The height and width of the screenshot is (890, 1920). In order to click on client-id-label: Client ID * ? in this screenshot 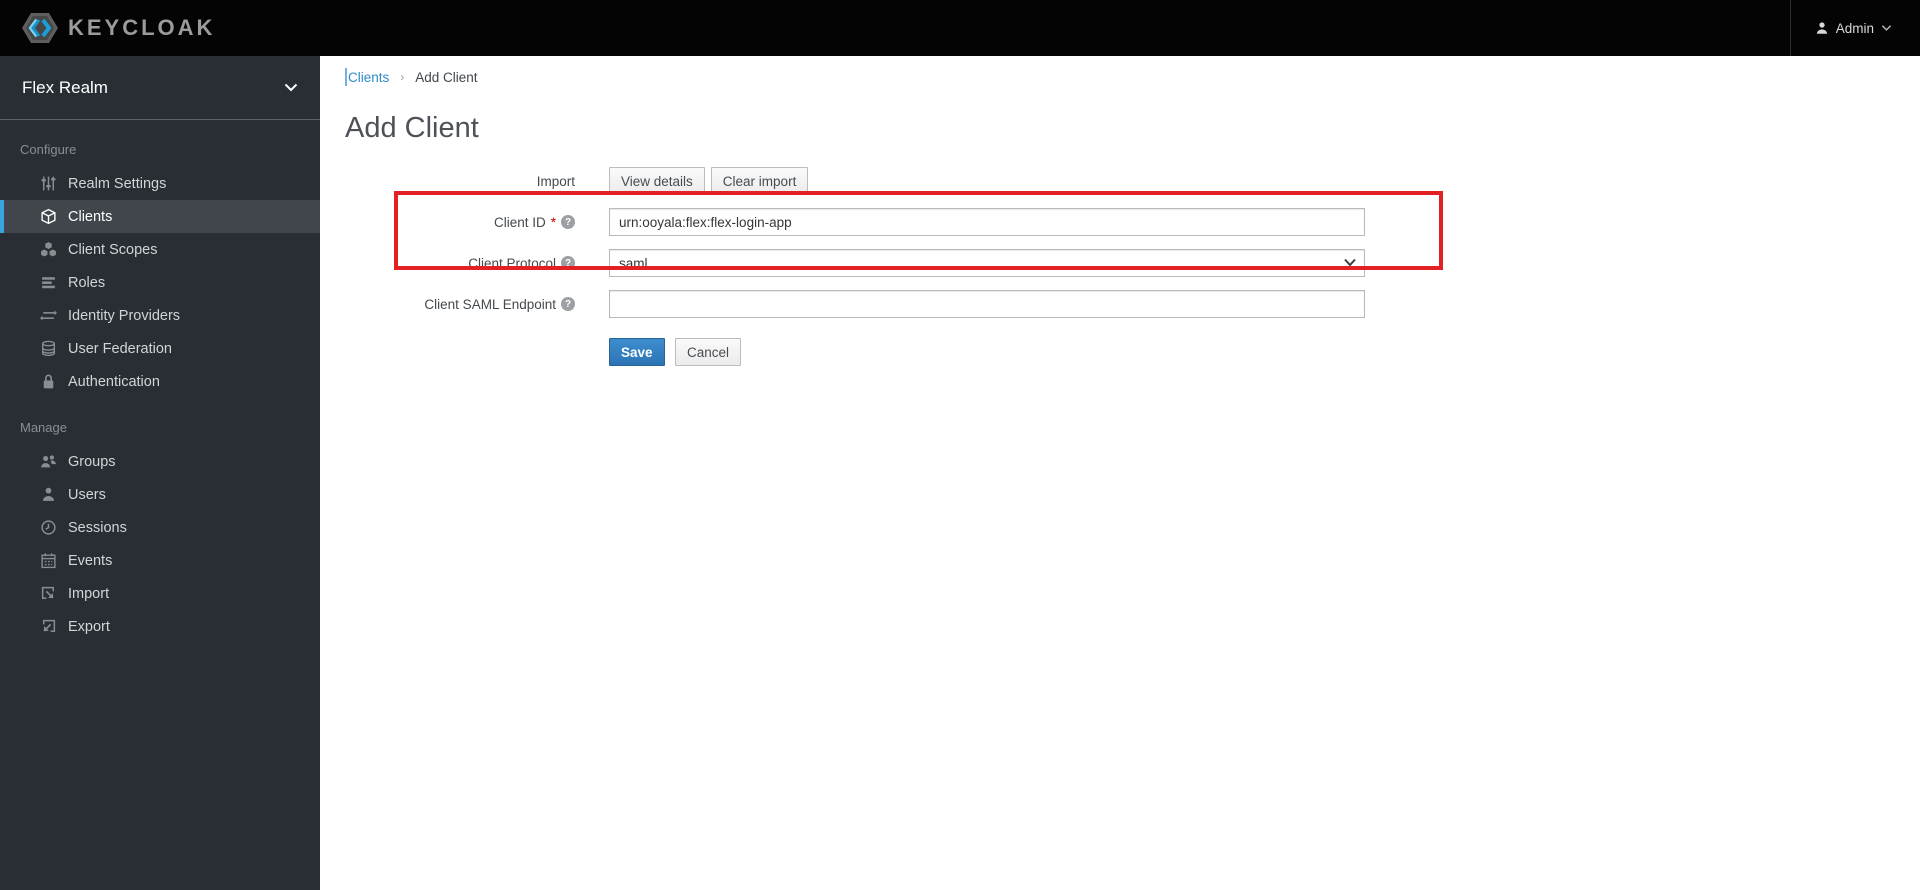, I will do `click(460, 222)`.